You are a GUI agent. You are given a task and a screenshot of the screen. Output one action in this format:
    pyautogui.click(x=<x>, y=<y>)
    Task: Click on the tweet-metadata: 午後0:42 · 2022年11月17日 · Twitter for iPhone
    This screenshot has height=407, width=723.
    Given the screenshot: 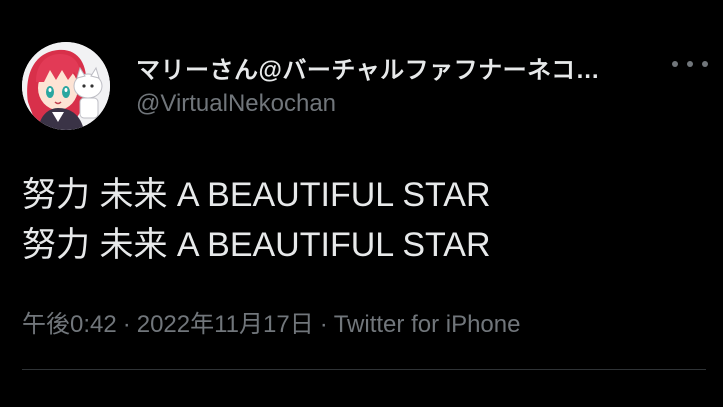 What is the action you would take?
    pyautogui.click(x=271, y=321)
    